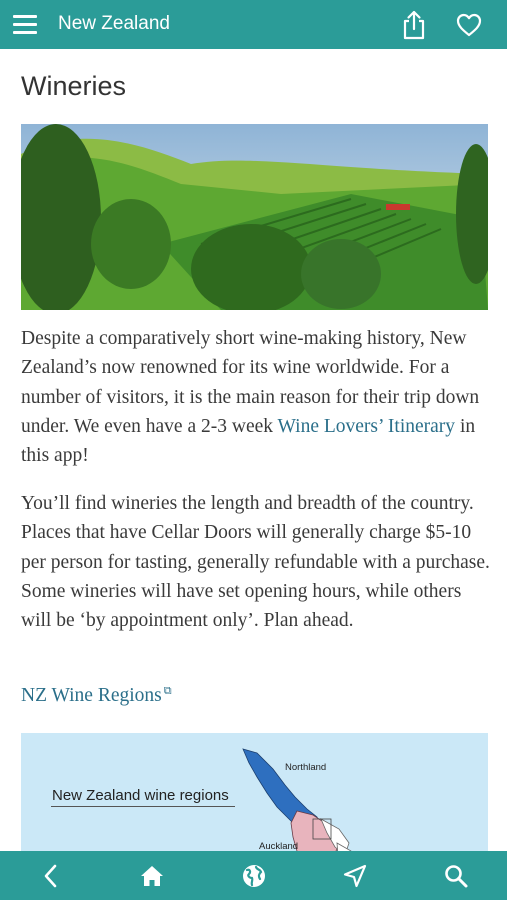  Describe the element at coordinates (456, 876) in the screenshot. I see `search-icon` at that location.